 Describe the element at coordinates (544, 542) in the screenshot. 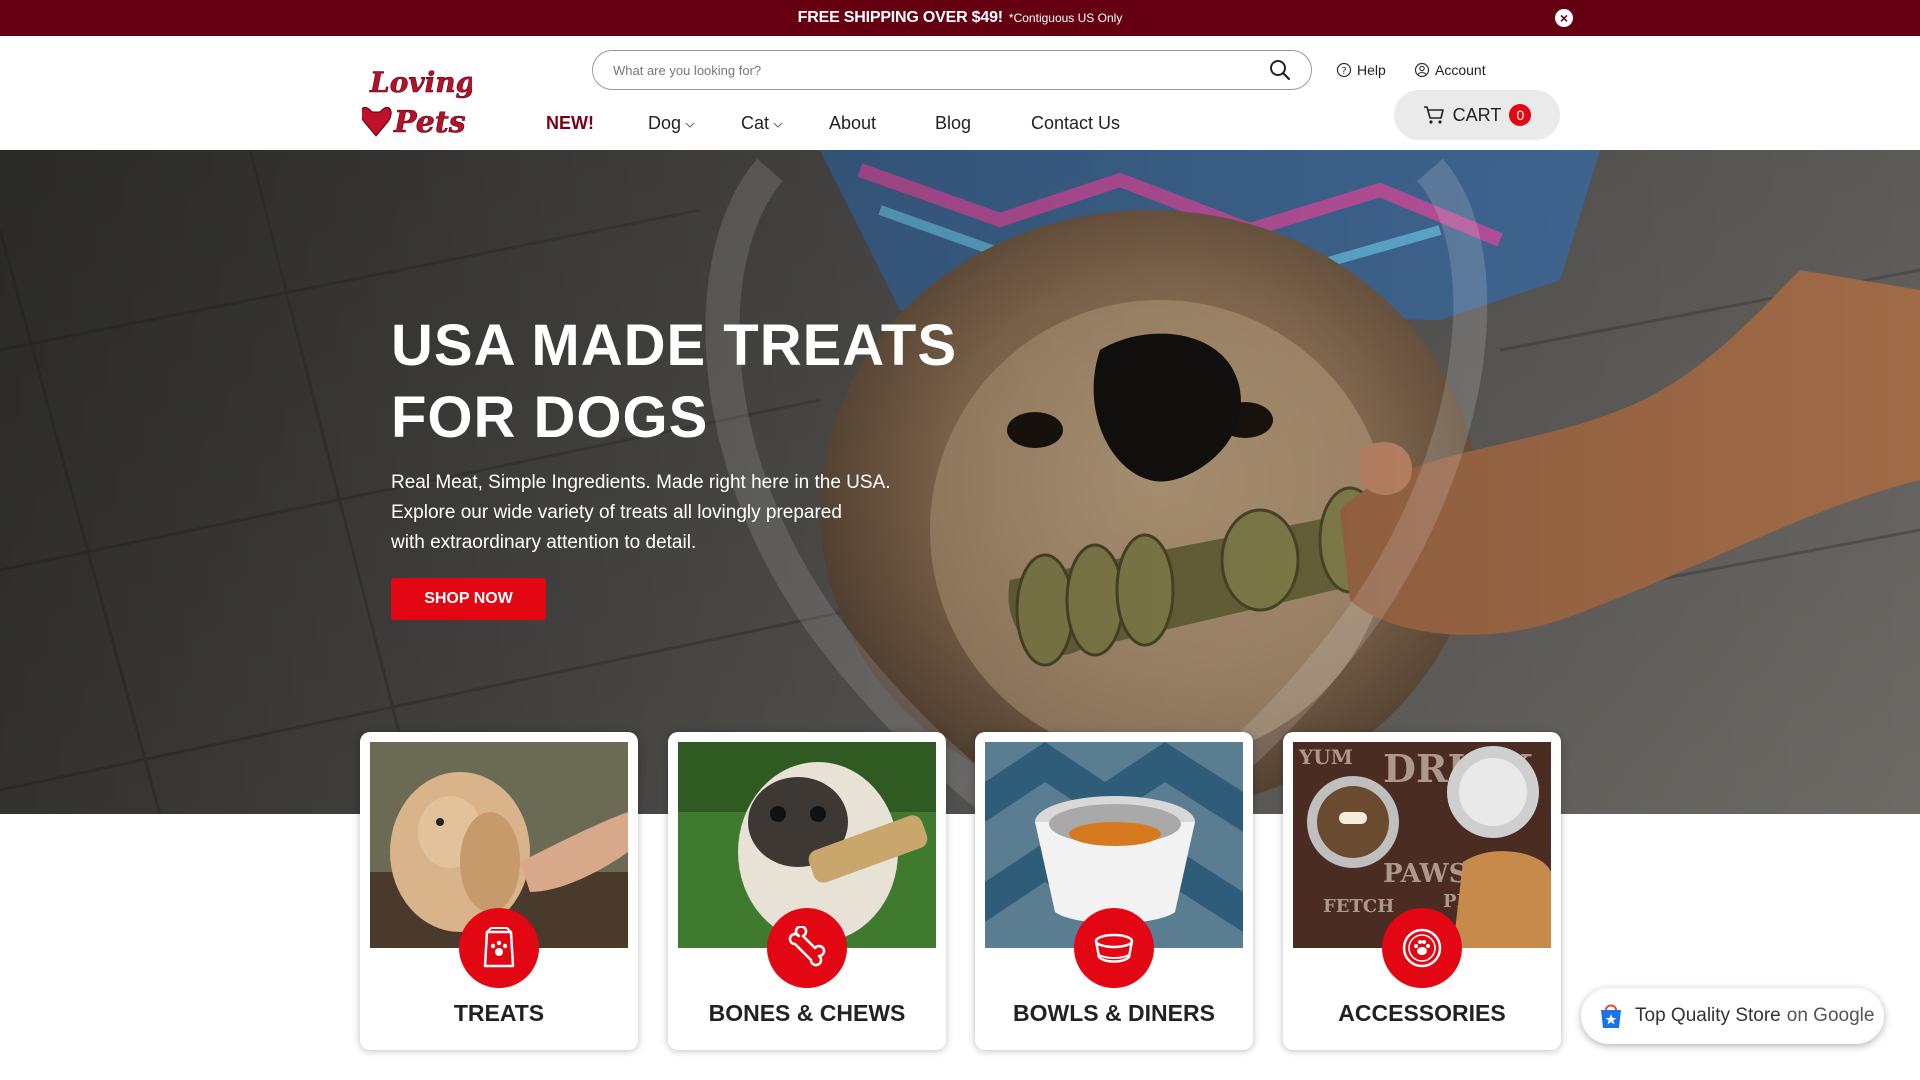

I see `hero-sub-line3: with extraordinary attention to detail.` at that location.